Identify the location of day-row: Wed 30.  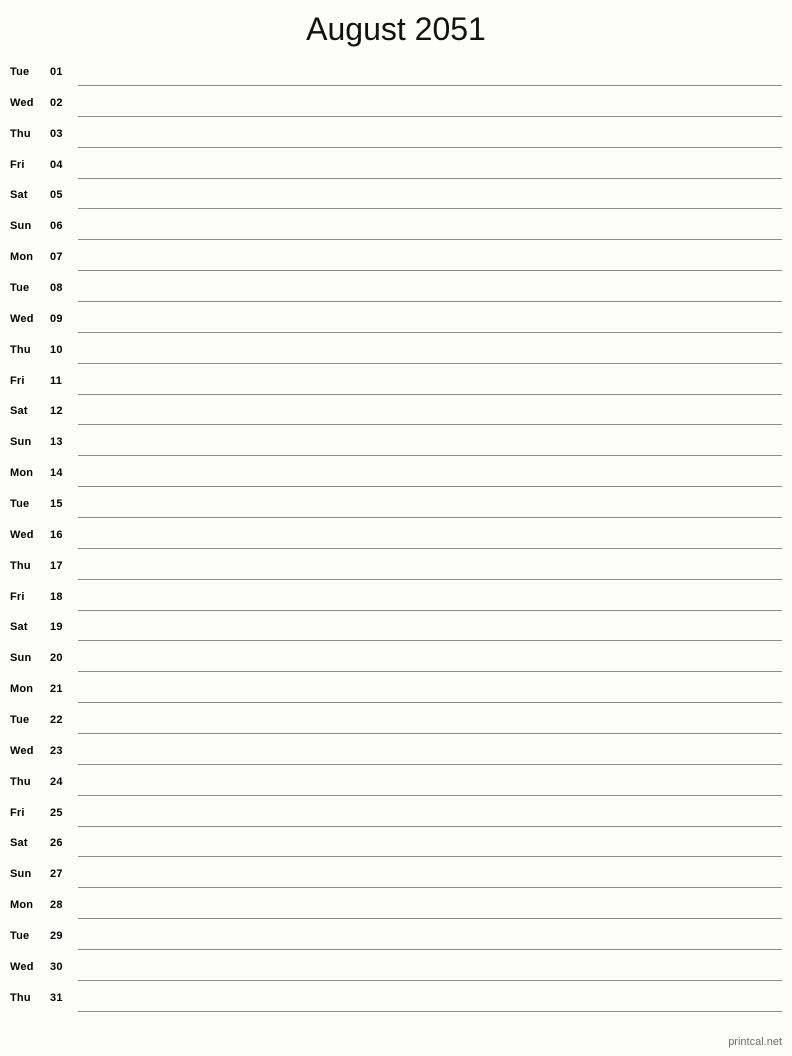
(396, 972).